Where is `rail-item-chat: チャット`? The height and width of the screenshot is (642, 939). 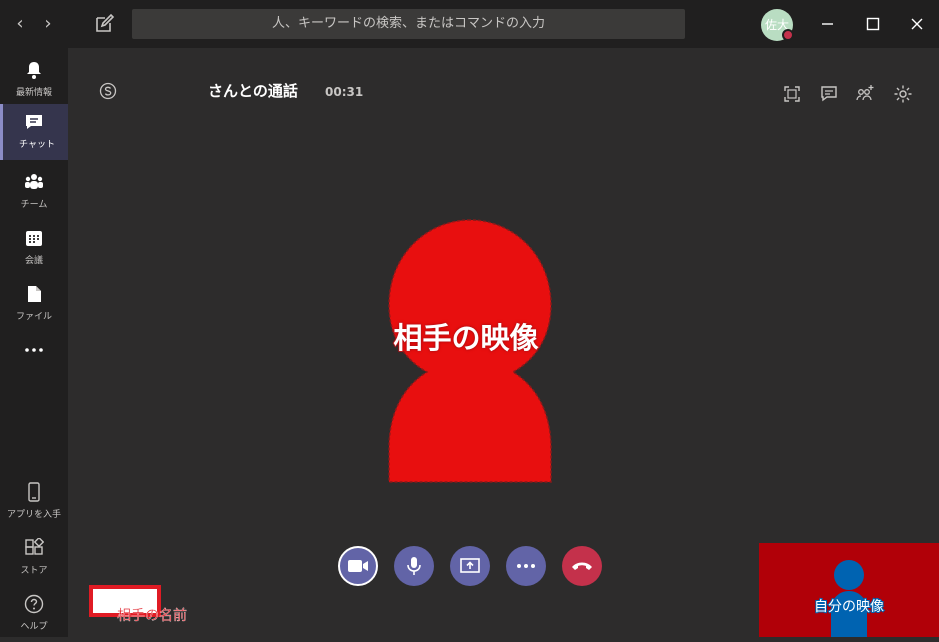 rail-item-chat: チャット is located at coordinates (34, 132).